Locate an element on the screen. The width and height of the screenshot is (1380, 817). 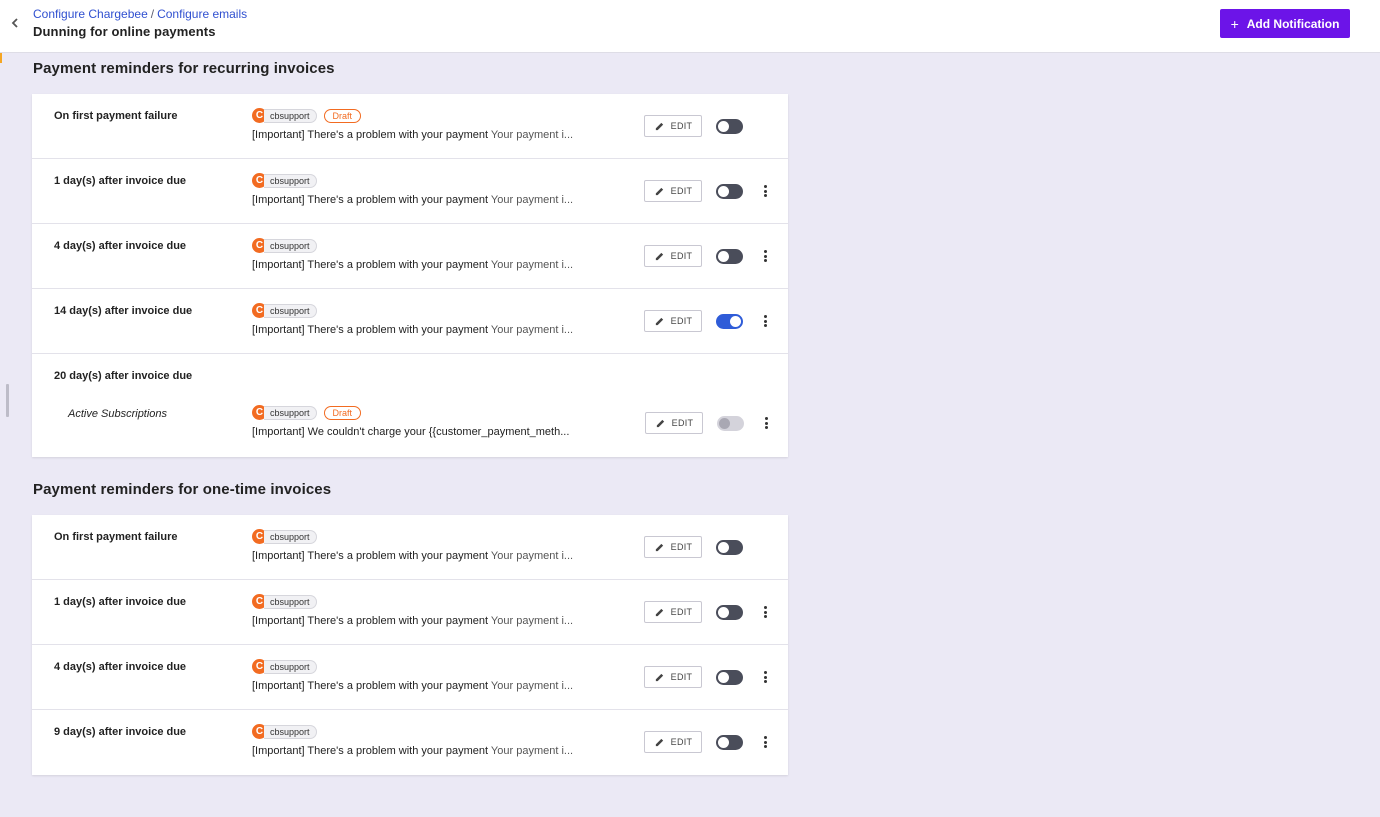
breadcrumb-link-configure-emails: Configure emails is located at coordinates (202, 14).